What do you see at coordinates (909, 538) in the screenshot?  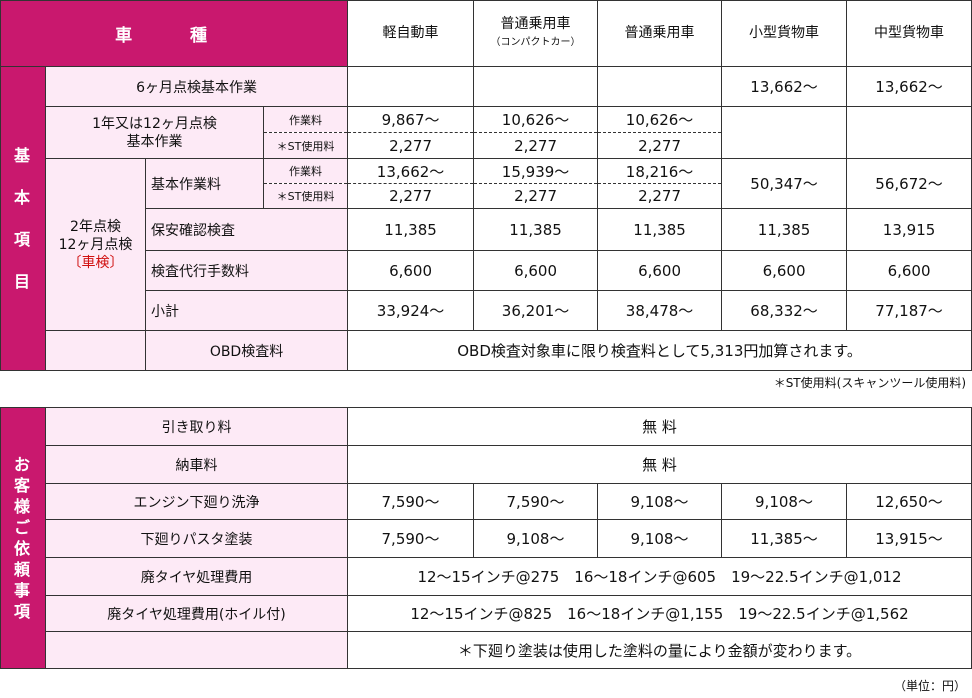 I see `cell: 13,915〜` at bounding box center [909, 538].